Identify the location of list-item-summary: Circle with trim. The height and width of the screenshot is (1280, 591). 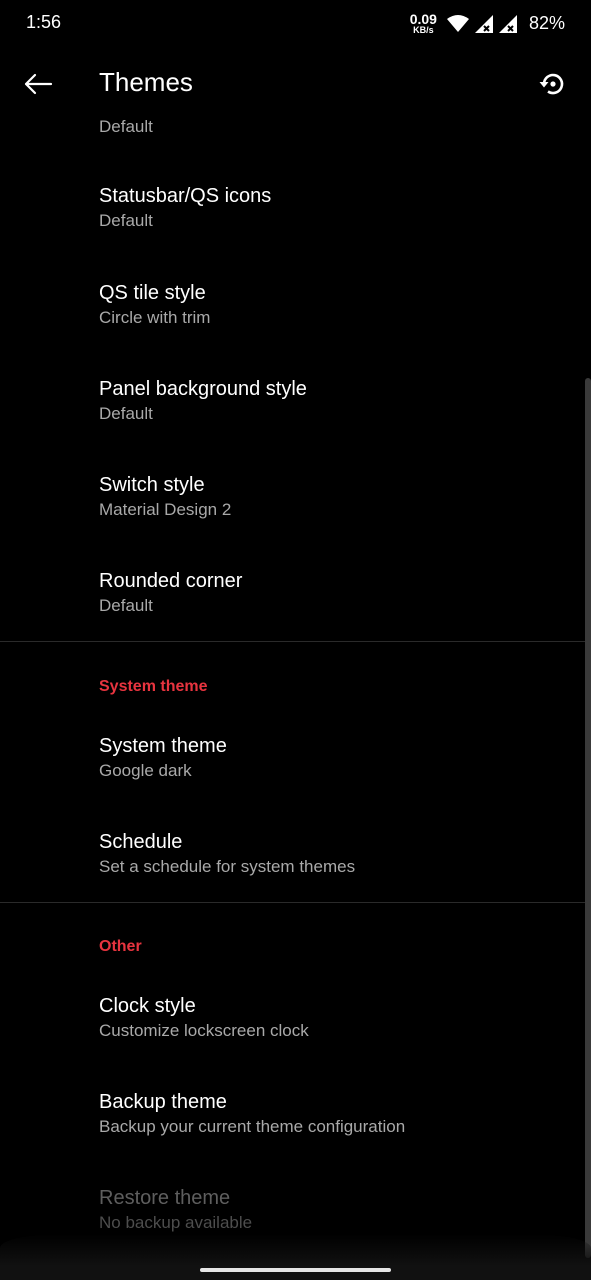
(155, 317).